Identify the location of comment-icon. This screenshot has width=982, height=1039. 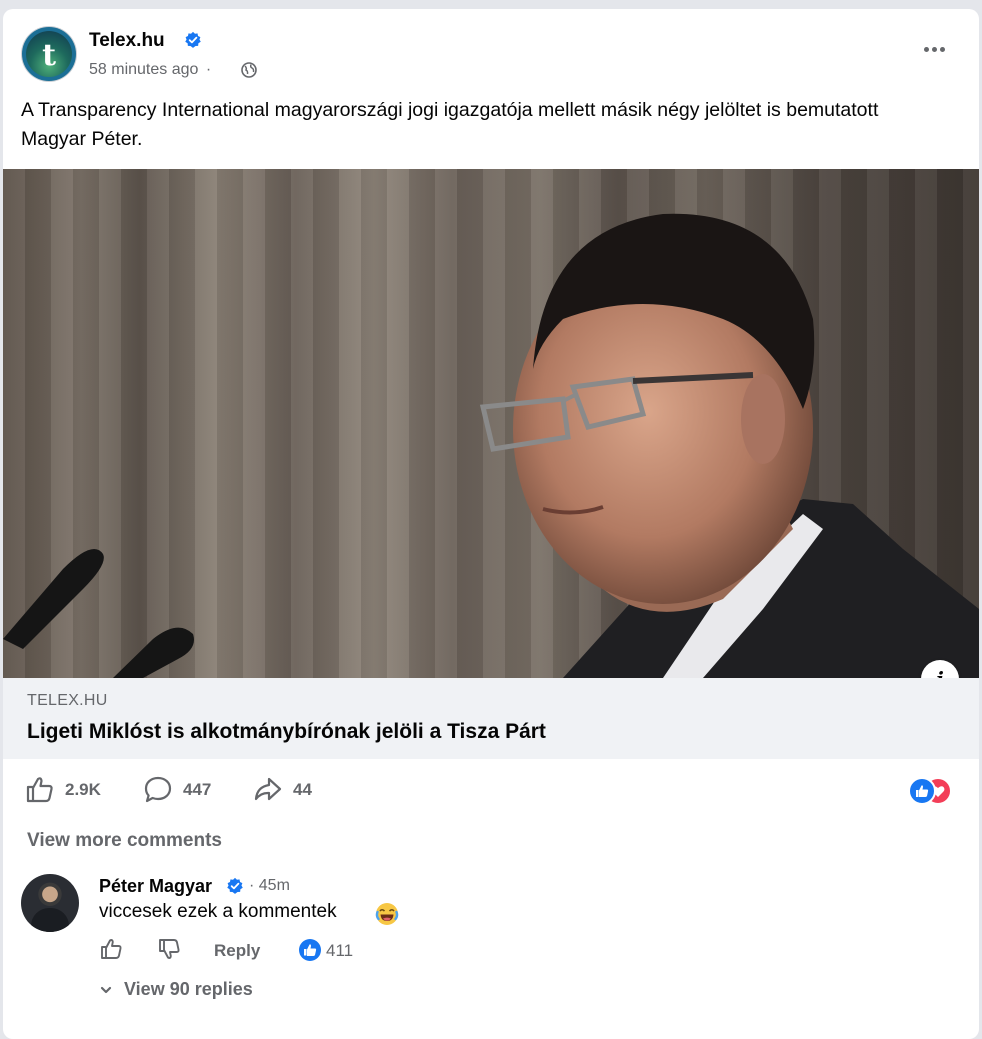
(158, 789).